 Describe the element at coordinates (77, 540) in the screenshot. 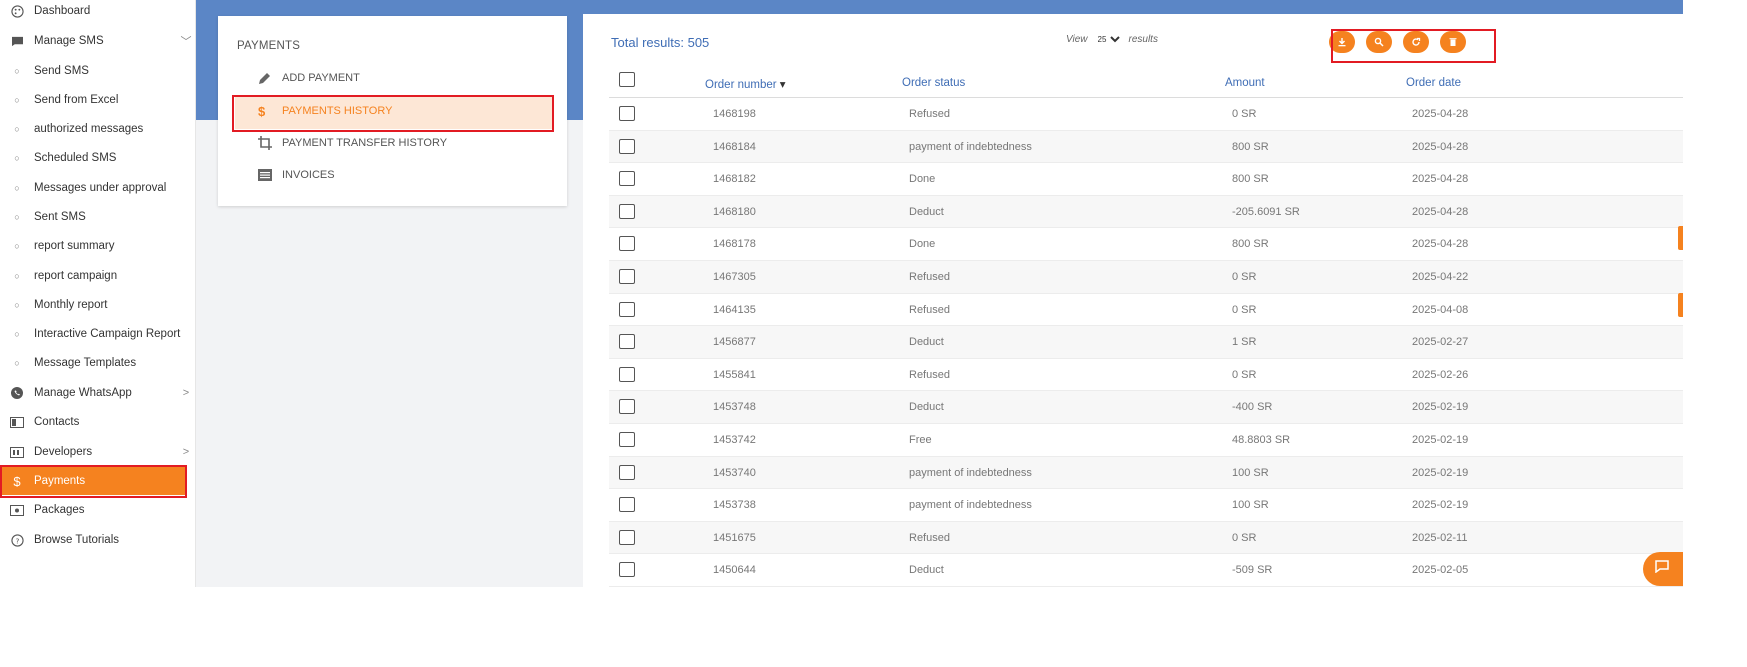

I see `sidebar-item-label: Browse Tutorials` at that location.